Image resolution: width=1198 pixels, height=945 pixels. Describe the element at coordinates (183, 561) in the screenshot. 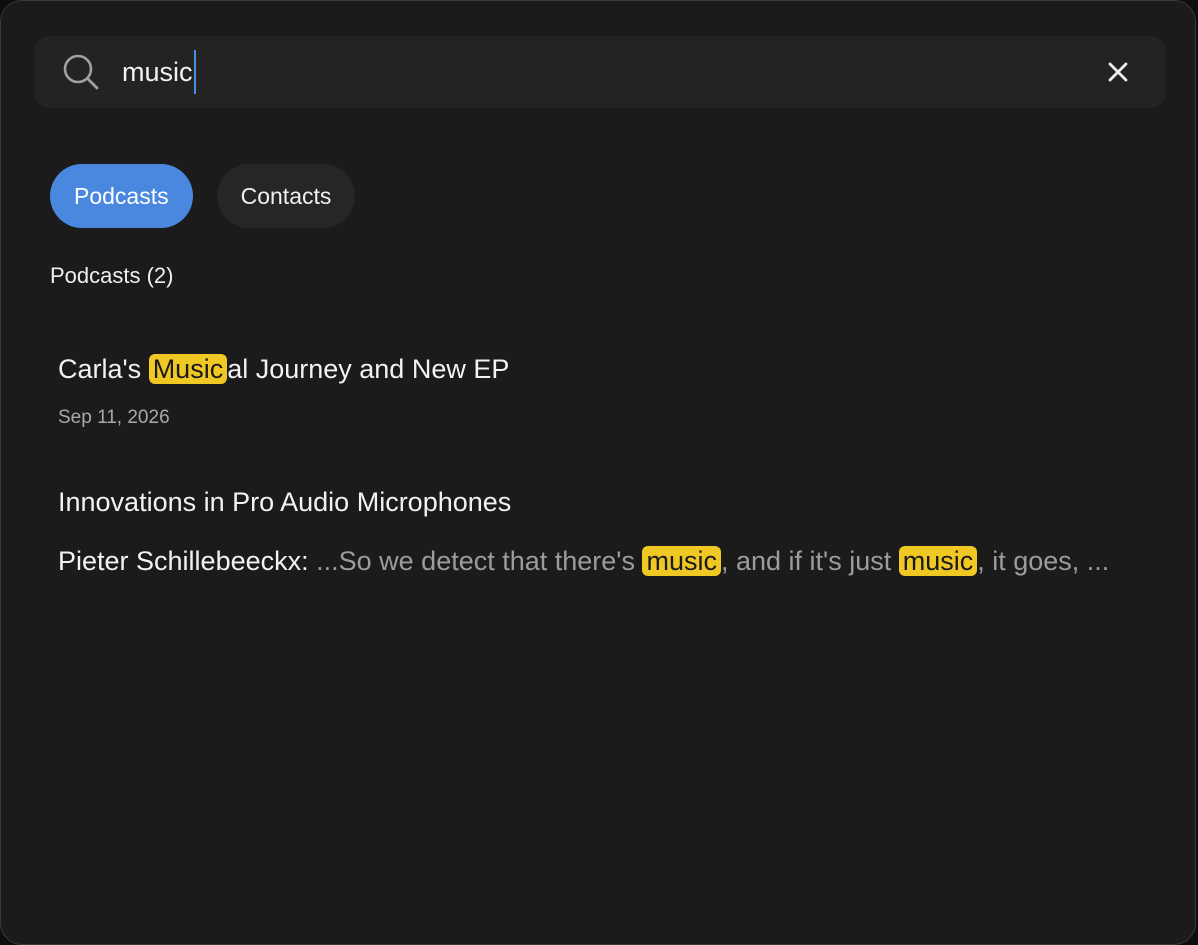

I see `speaker-name: Pieter Schillebeeckx:` at that location.